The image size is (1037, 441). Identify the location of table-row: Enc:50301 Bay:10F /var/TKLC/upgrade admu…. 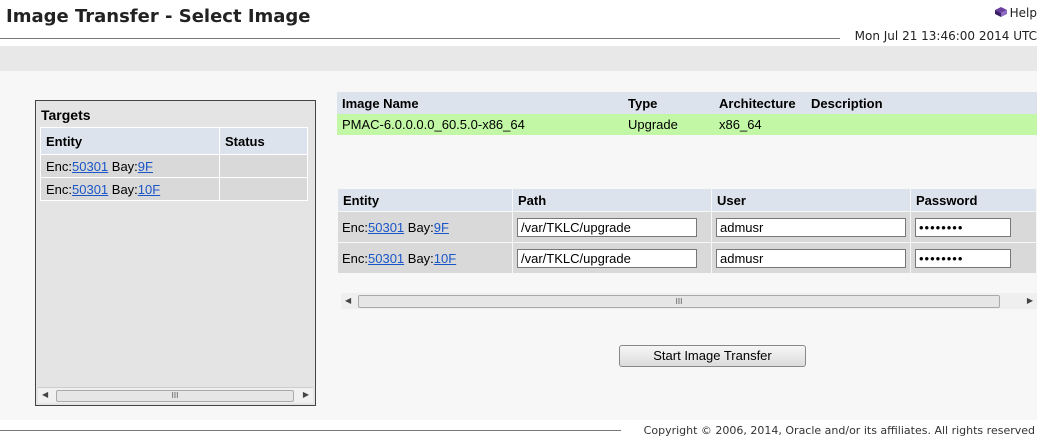
(687, 258).